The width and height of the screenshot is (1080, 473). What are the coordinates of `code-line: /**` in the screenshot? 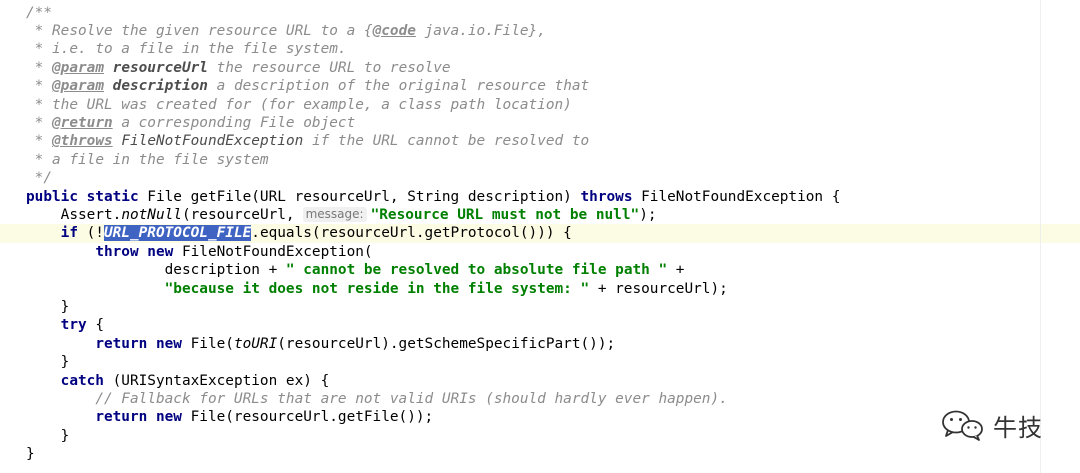 It's located at (540, 13).